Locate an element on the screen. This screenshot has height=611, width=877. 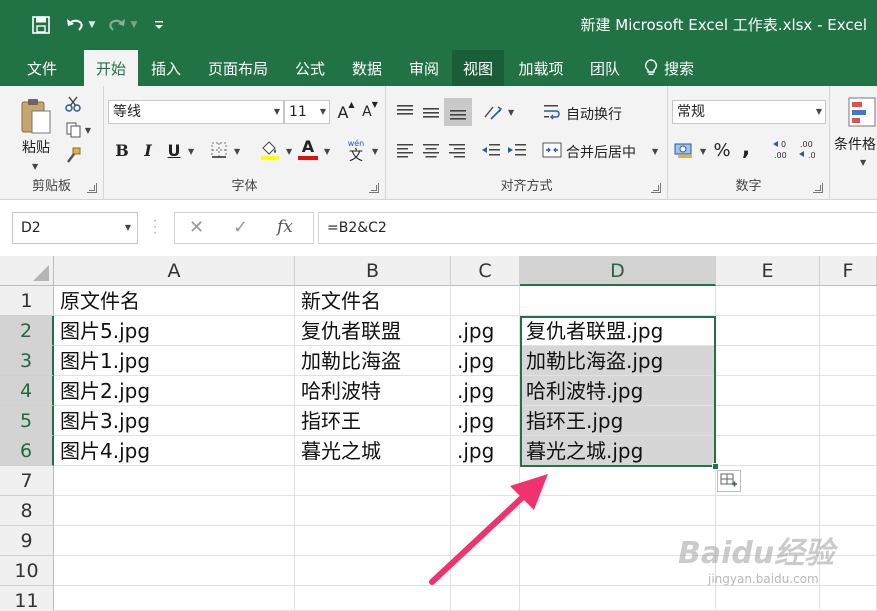
borders-button is located at coordinates (219, 150).